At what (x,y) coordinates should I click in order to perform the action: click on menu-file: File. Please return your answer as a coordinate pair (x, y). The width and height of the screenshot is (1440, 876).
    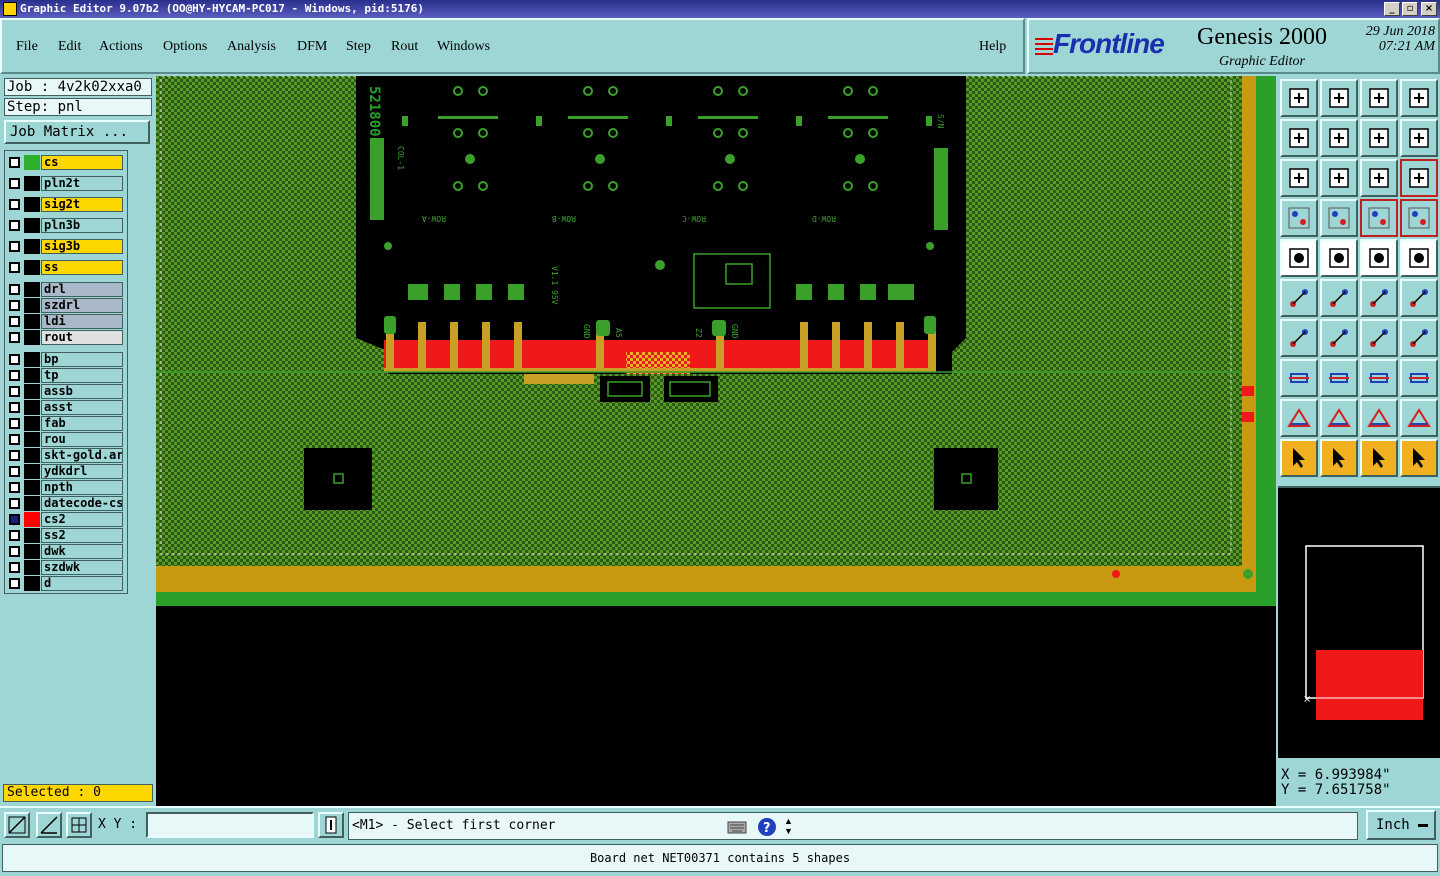
    Looking at the image, I should click on (27, 47).